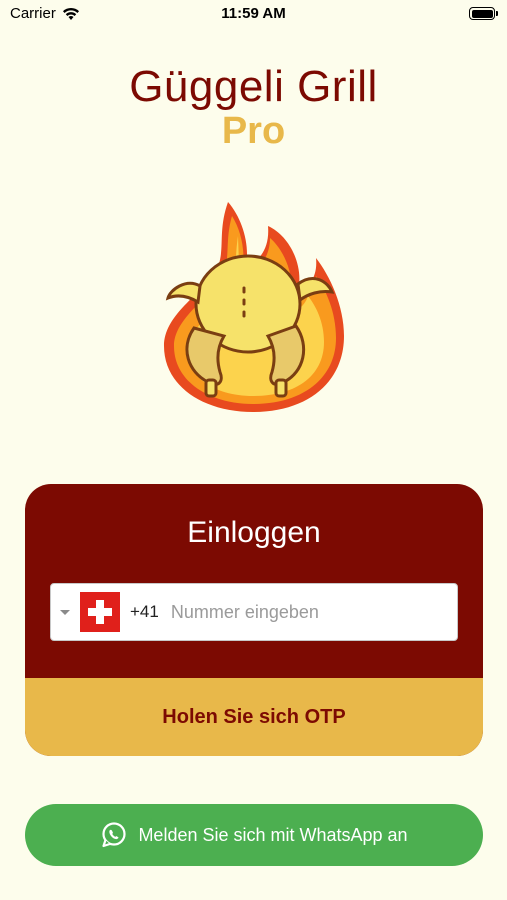 This screenshot has height=900, width=507. What do you see at coordinates (65, 612) in the screenshot?
I see `country-dropdown-caret-icon` at bounding box center [65, 612].